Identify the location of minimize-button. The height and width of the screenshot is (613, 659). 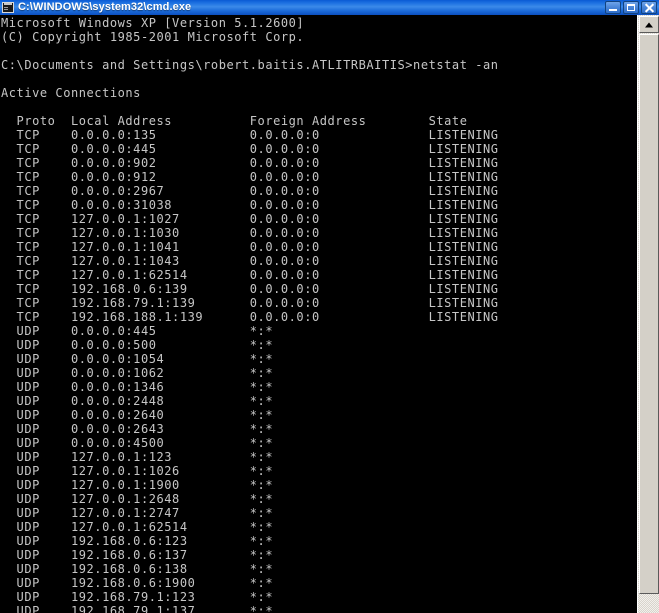
(613, 7).